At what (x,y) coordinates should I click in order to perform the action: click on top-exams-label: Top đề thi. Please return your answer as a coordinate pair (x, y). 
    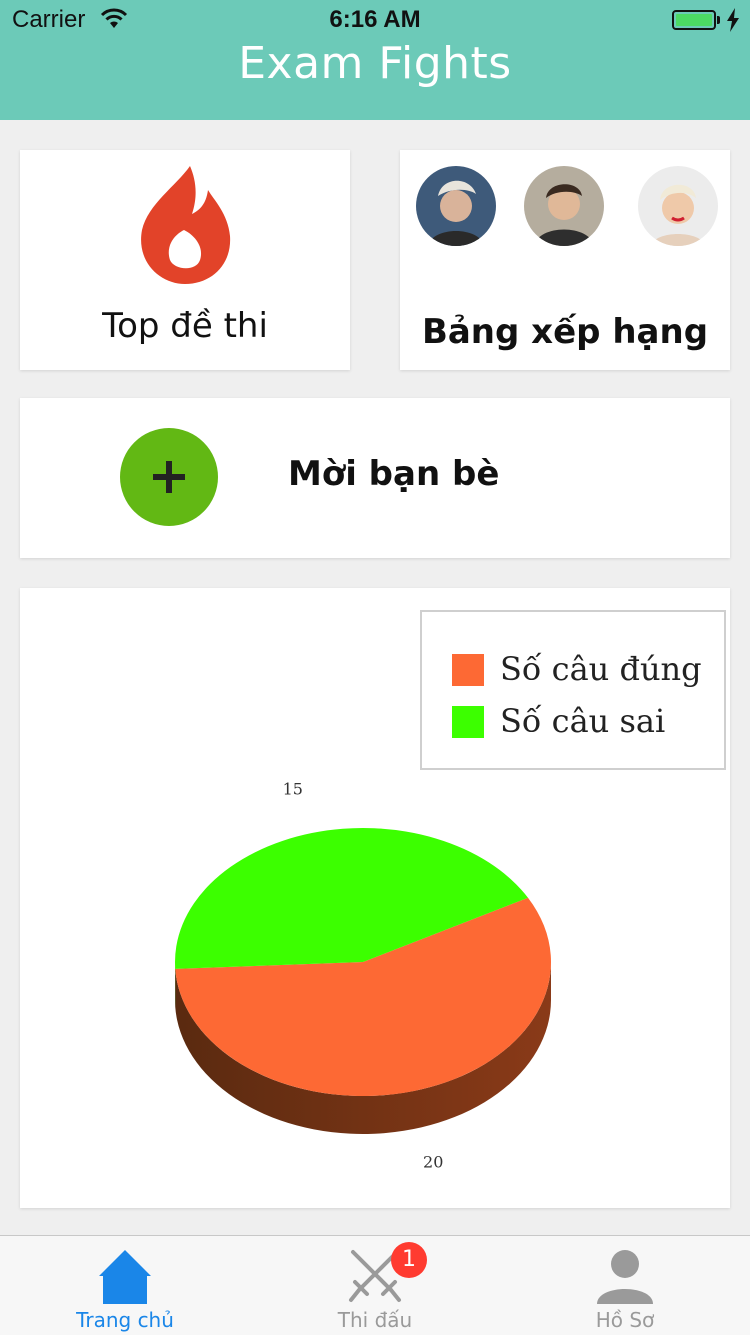
    Looking at the image, I should click on (185, 326).